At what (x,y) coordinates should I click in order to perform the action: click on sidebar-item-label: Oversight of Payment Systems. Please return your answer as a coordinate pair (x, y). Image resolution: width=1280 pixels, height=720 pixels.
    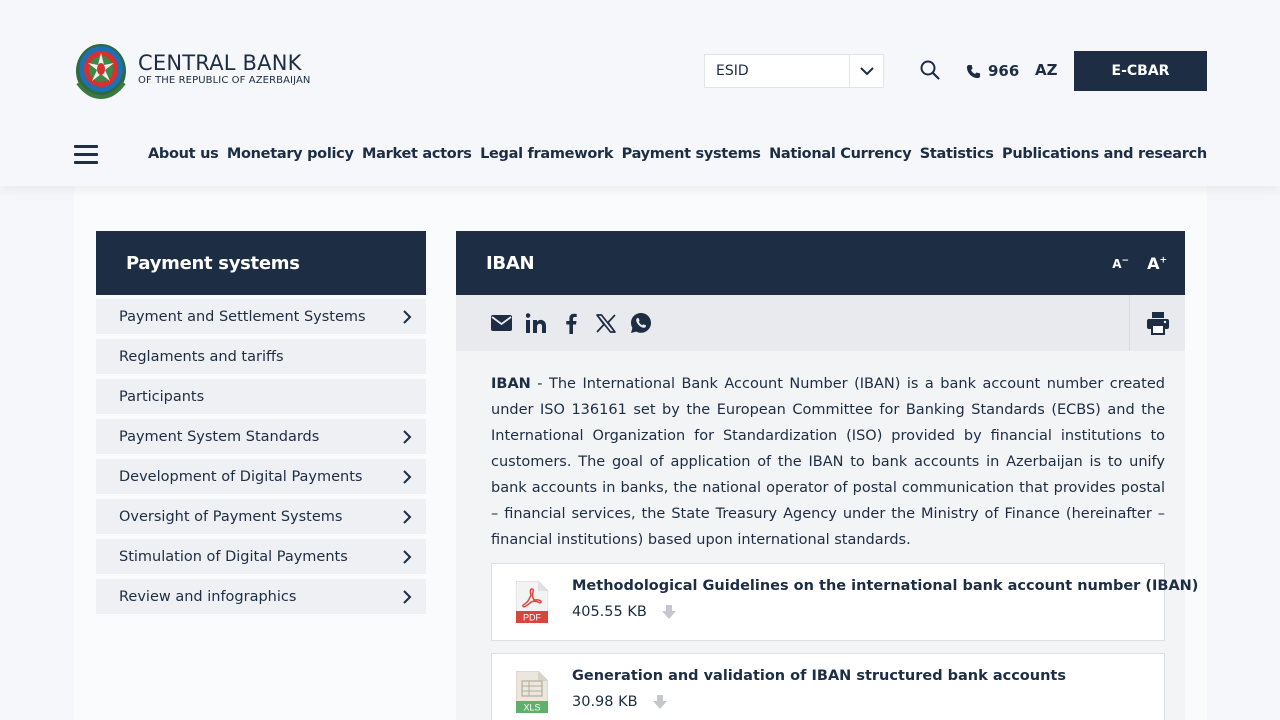
    Looking at the image, I should click on (231, 516).